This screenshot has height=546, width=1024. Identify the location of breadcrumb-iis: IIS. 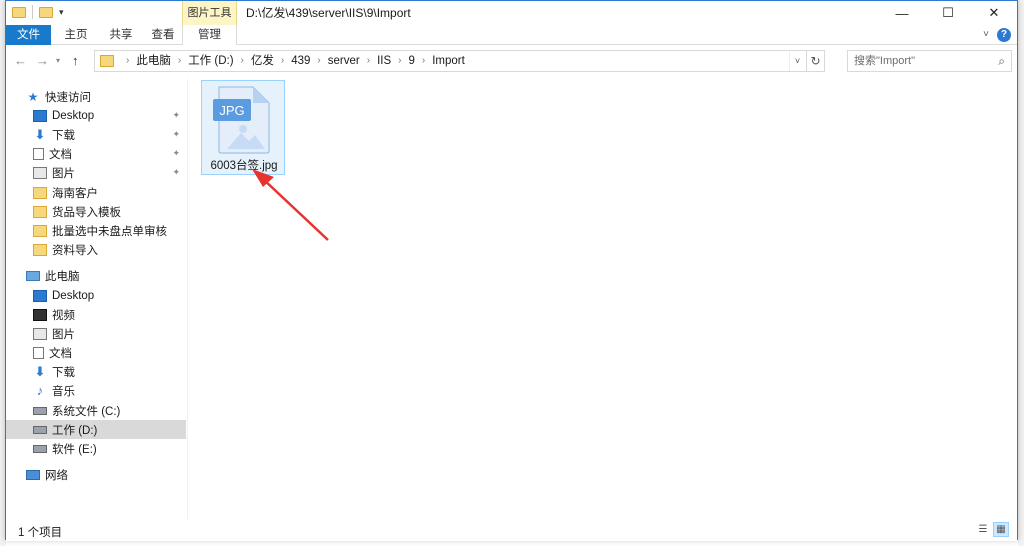
(384, 61).